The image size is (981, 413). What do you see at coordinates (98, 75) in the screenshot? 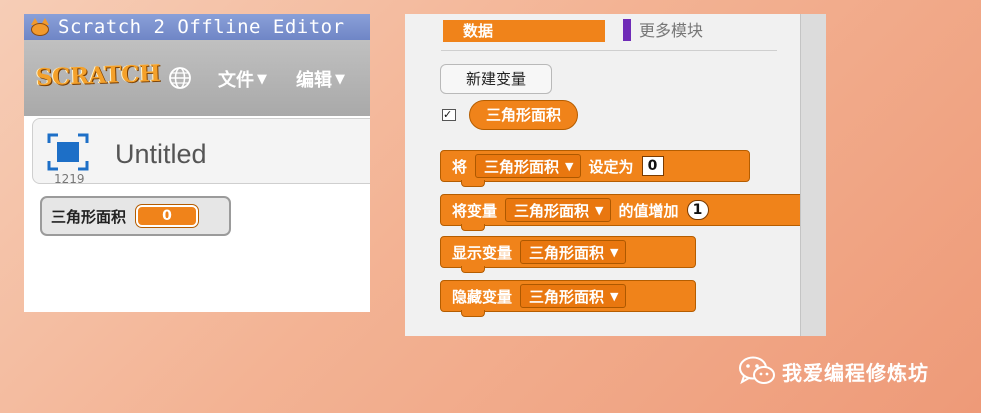
I see `scratch-logo: SCRATCH` at bounding box center [98, 75].